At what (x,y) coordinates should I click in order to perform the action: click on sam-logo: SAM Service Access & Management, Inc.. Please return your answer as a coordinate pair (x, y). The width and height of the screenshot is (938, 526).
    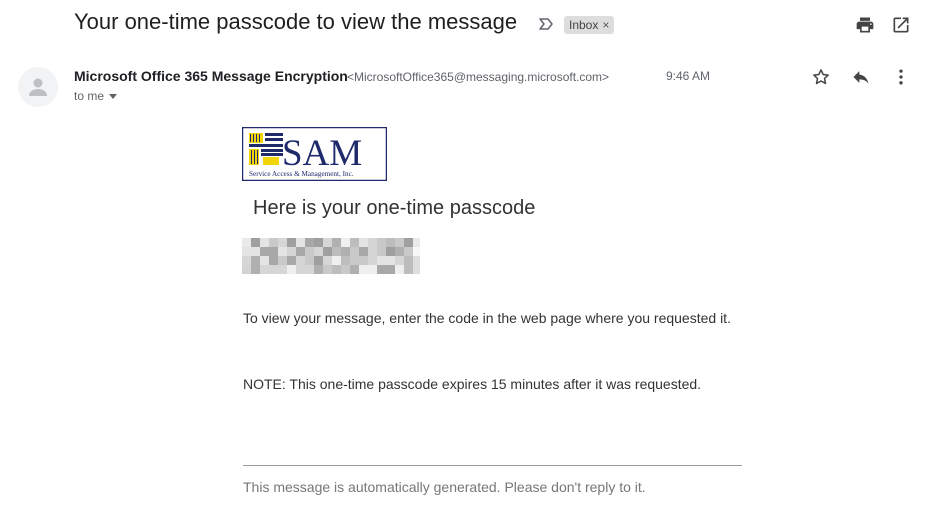
    Looking at the image, I should click on (314, 154).